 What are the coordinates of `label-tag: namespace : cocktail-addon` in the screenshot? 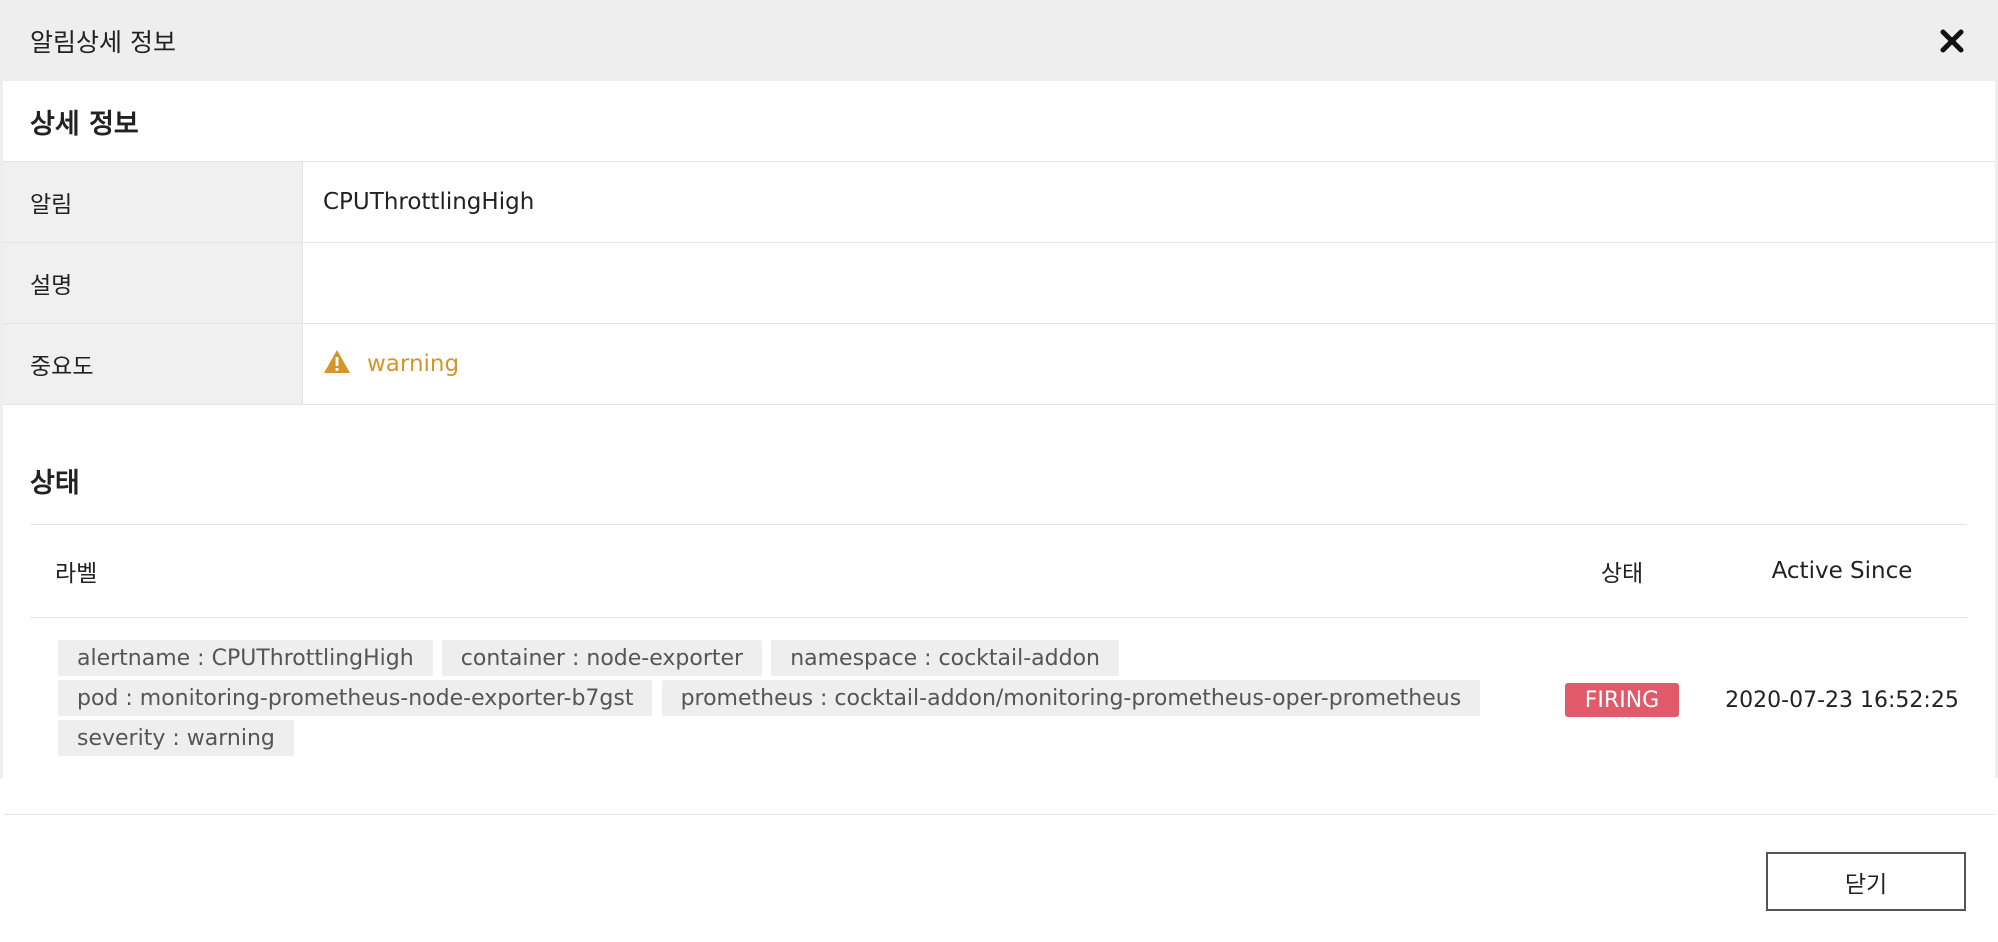 It's located at (945, 658).